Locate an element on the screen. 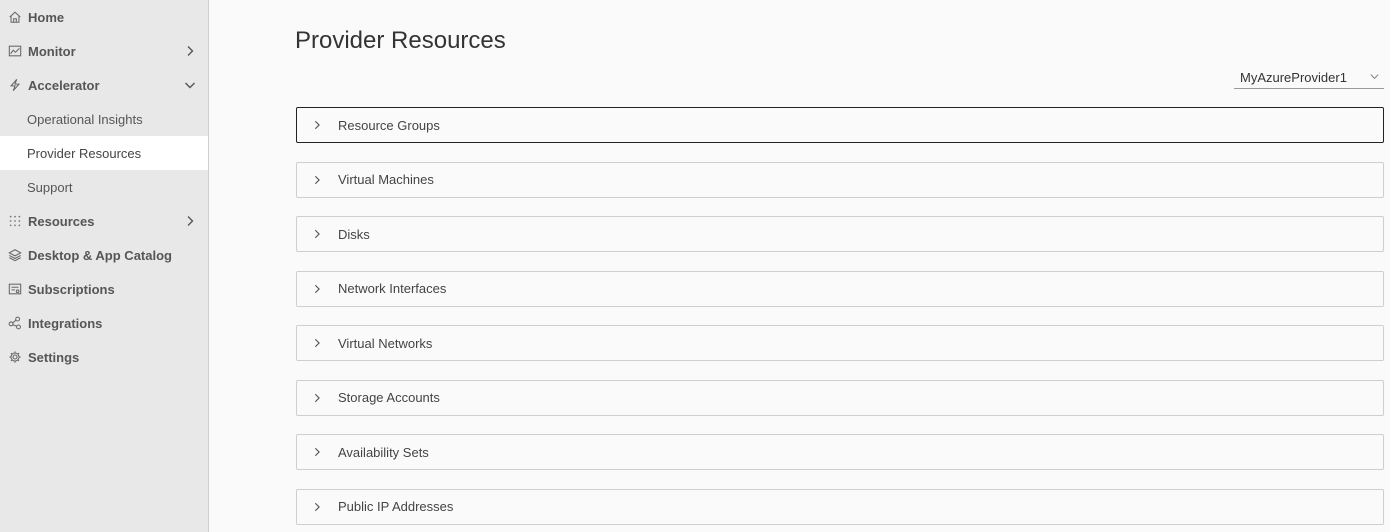 The image size is (1390, 532). grid-icon is located at coordinates (15, 221).